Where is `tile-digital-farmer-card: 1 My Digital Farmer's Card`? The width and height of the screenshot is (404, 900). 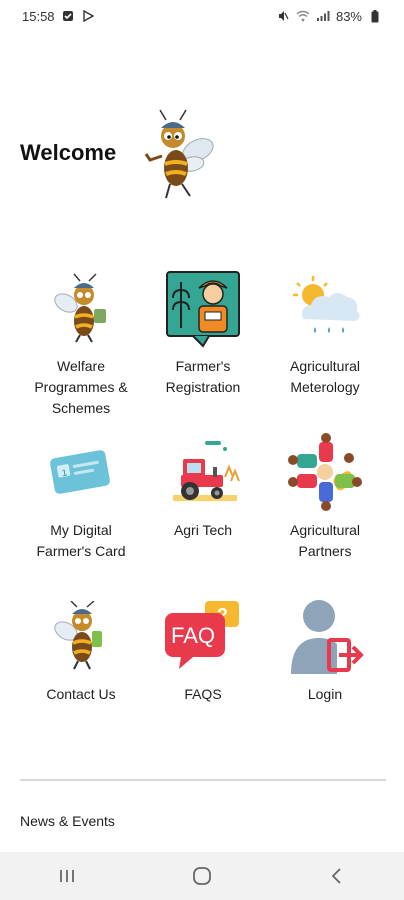 tile-digital-farmer-card: 1 My Digital Farmer's Card is located at coordinates (81, 512).